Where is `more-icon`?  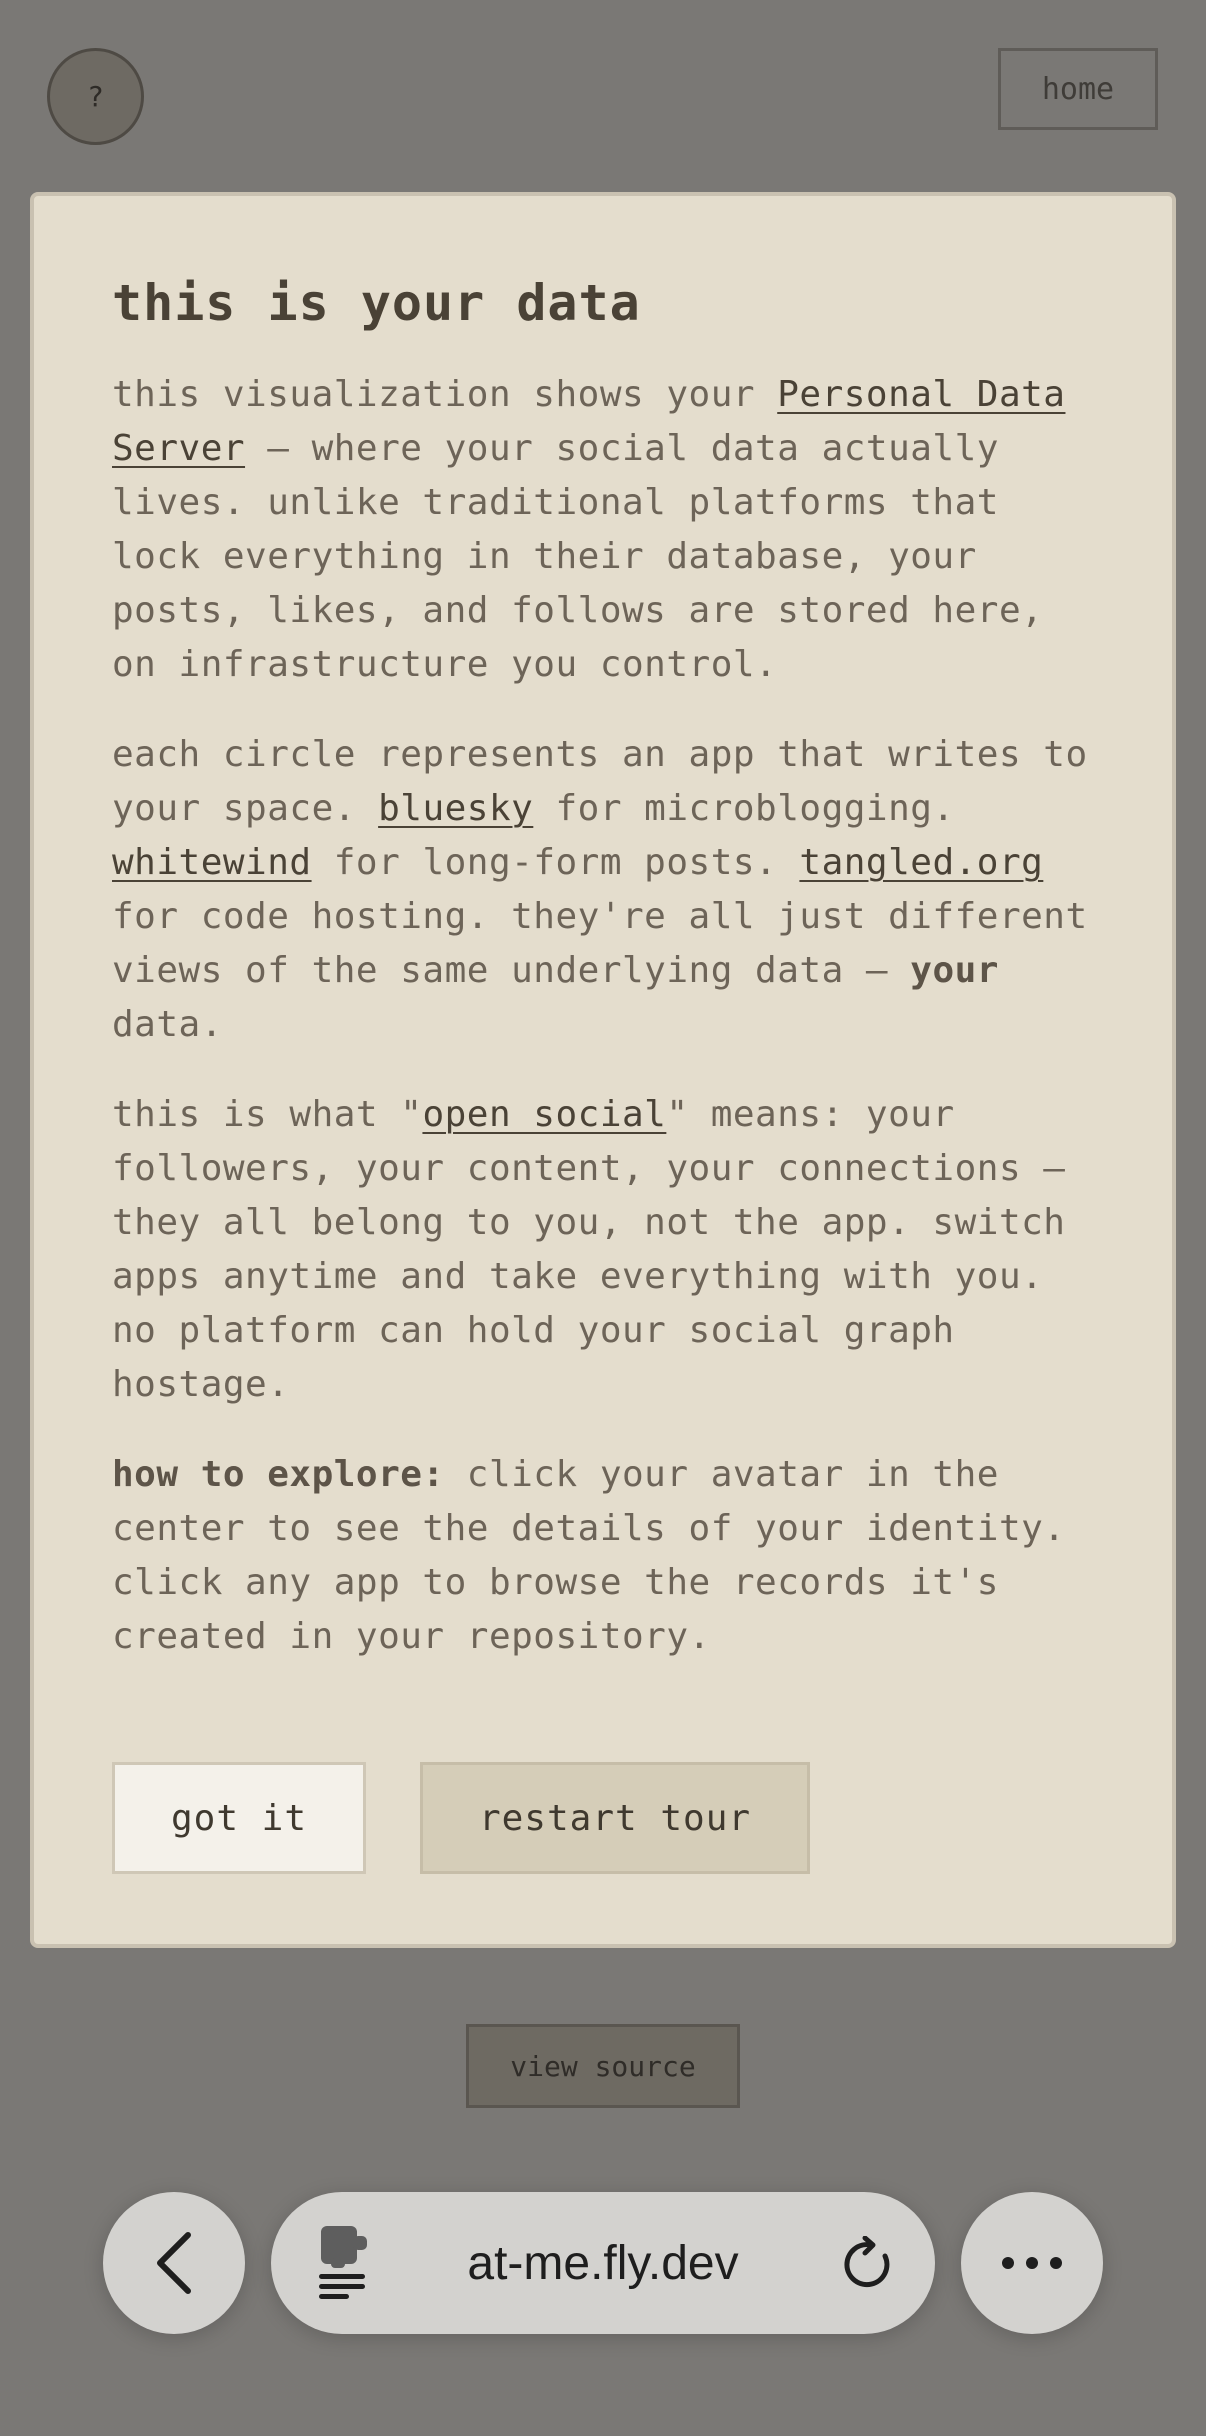 more-icon is located at coordinates (1032, 2263).